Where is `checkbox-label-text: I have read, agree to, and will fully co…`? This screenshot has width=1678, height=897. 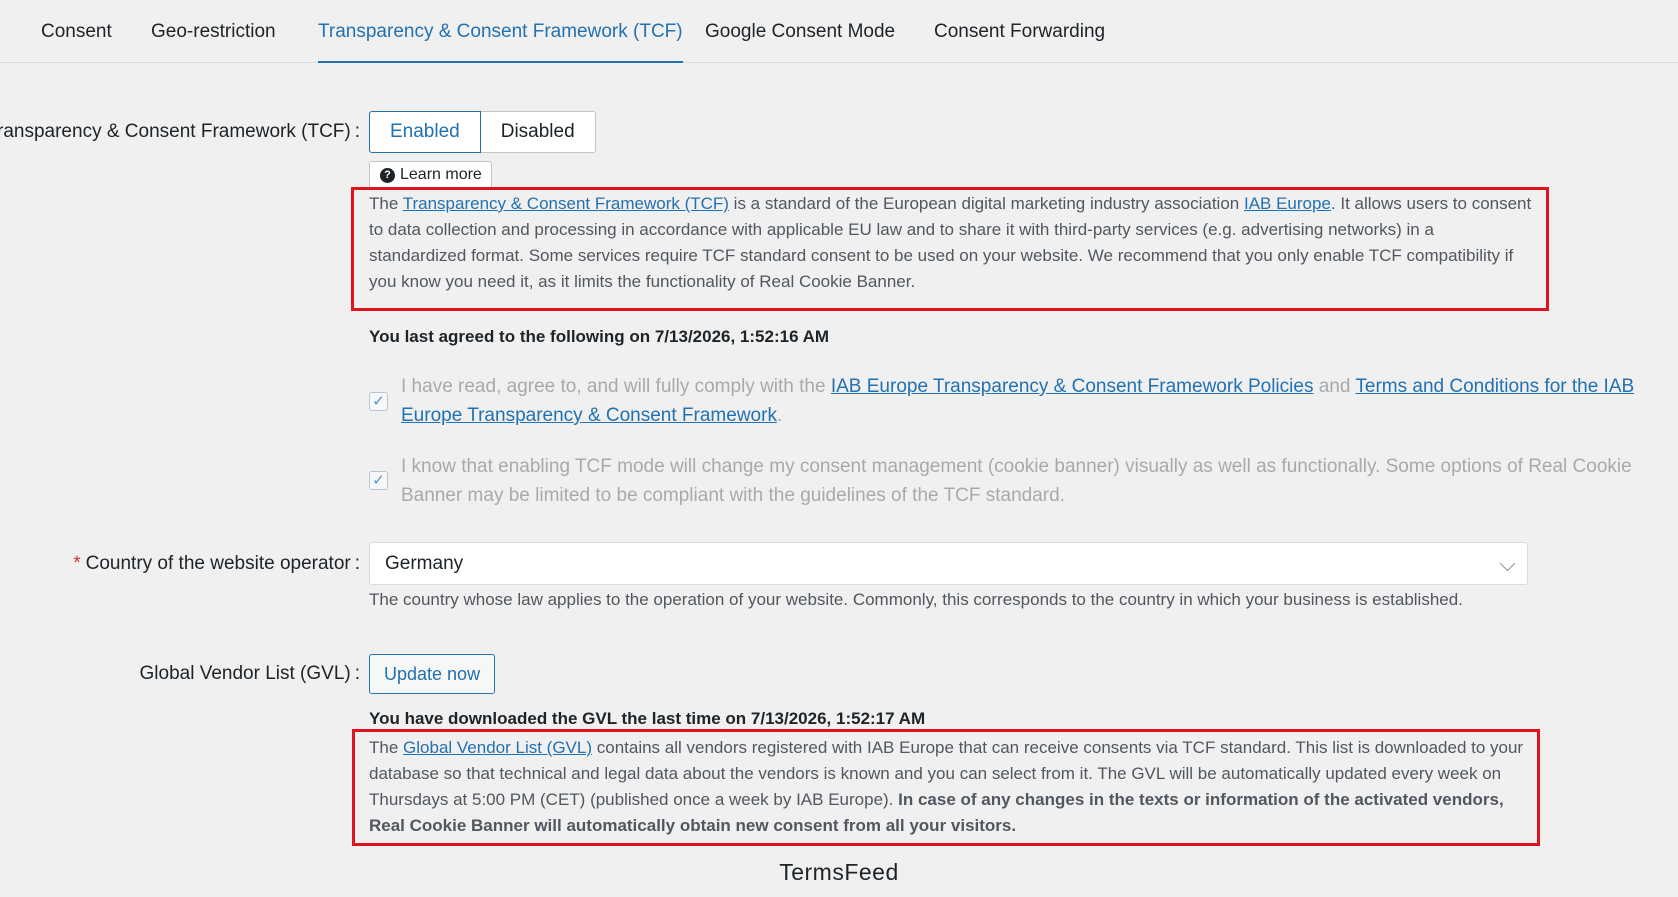 checkbox-label-text: I have read, agree to, and will fully co… is located at coordinates (616, 386).